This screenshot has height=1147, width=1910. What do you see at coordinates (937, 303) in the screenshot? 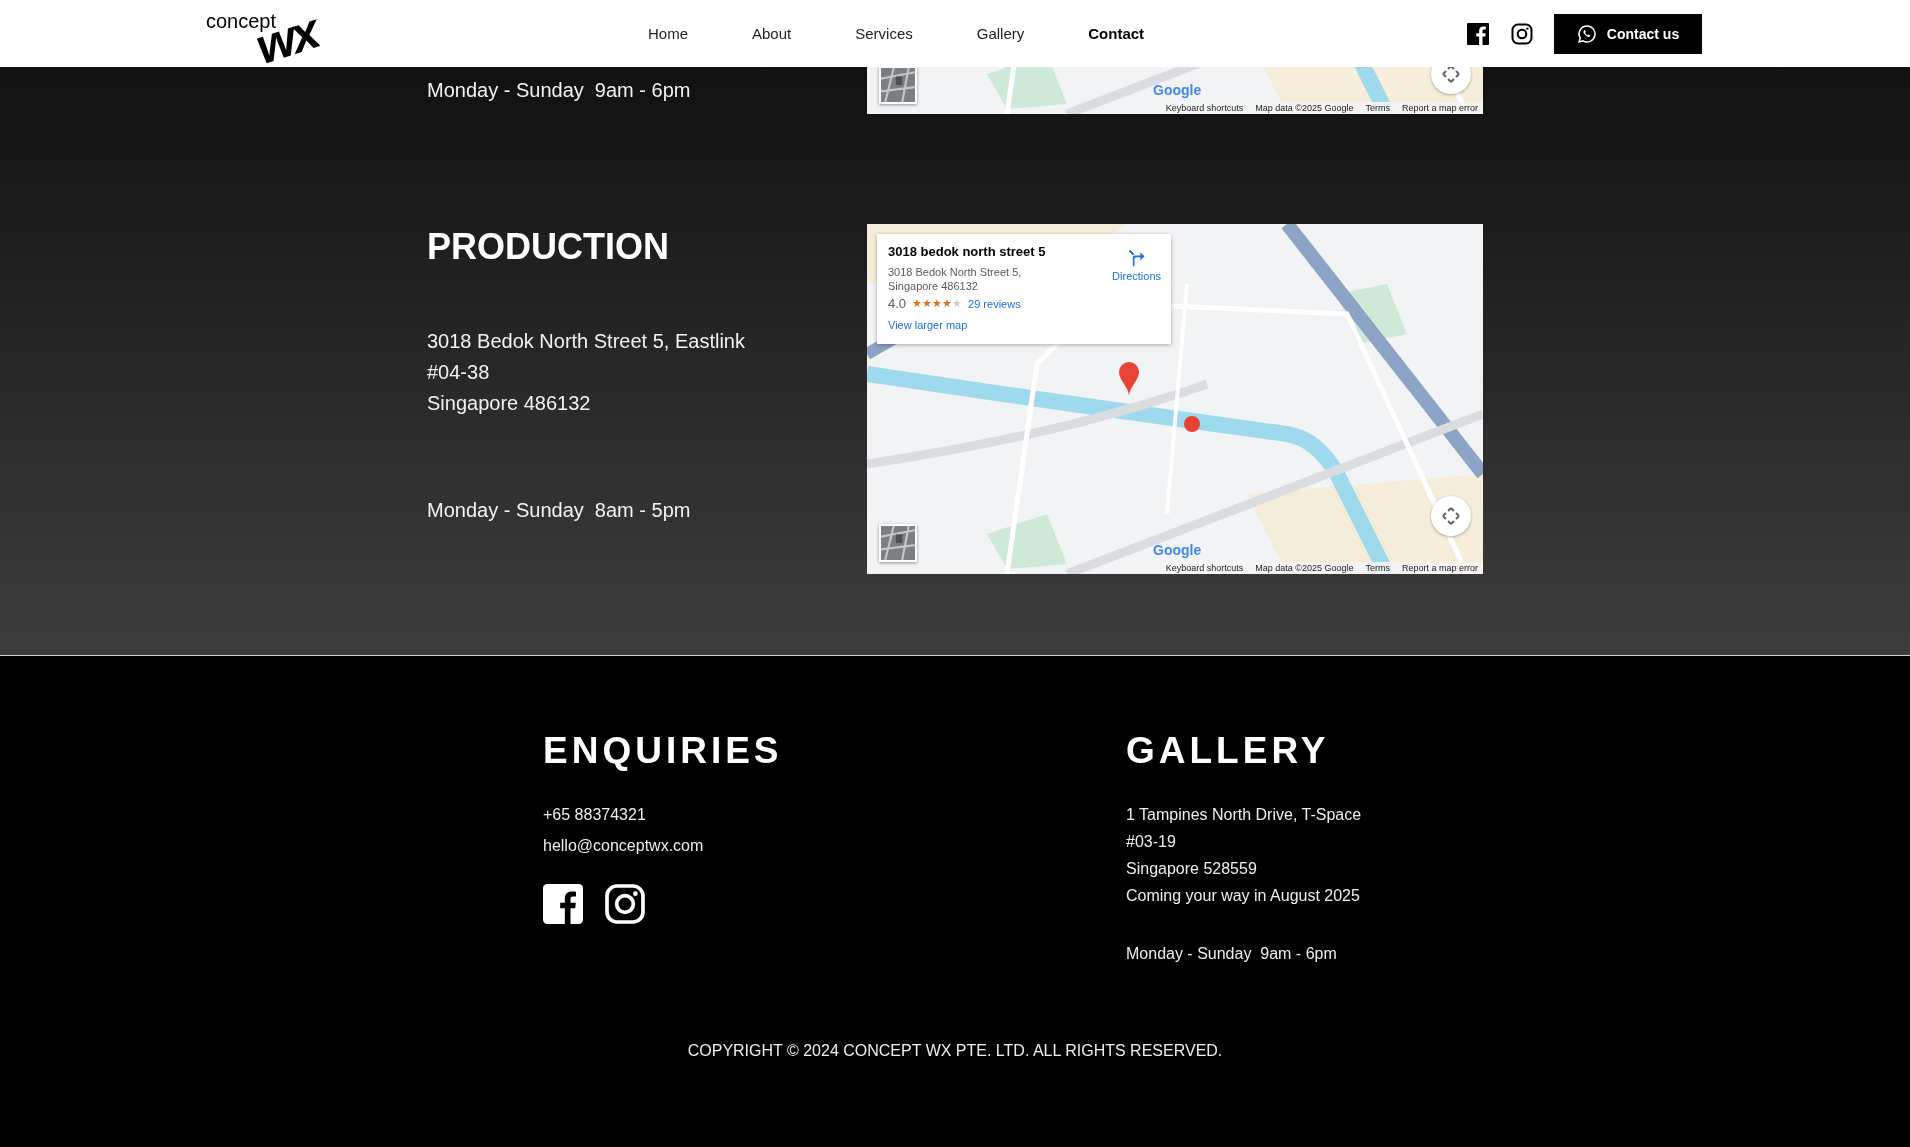
I see `star-rating: ★★★★★` at bounding box center [937, 303].